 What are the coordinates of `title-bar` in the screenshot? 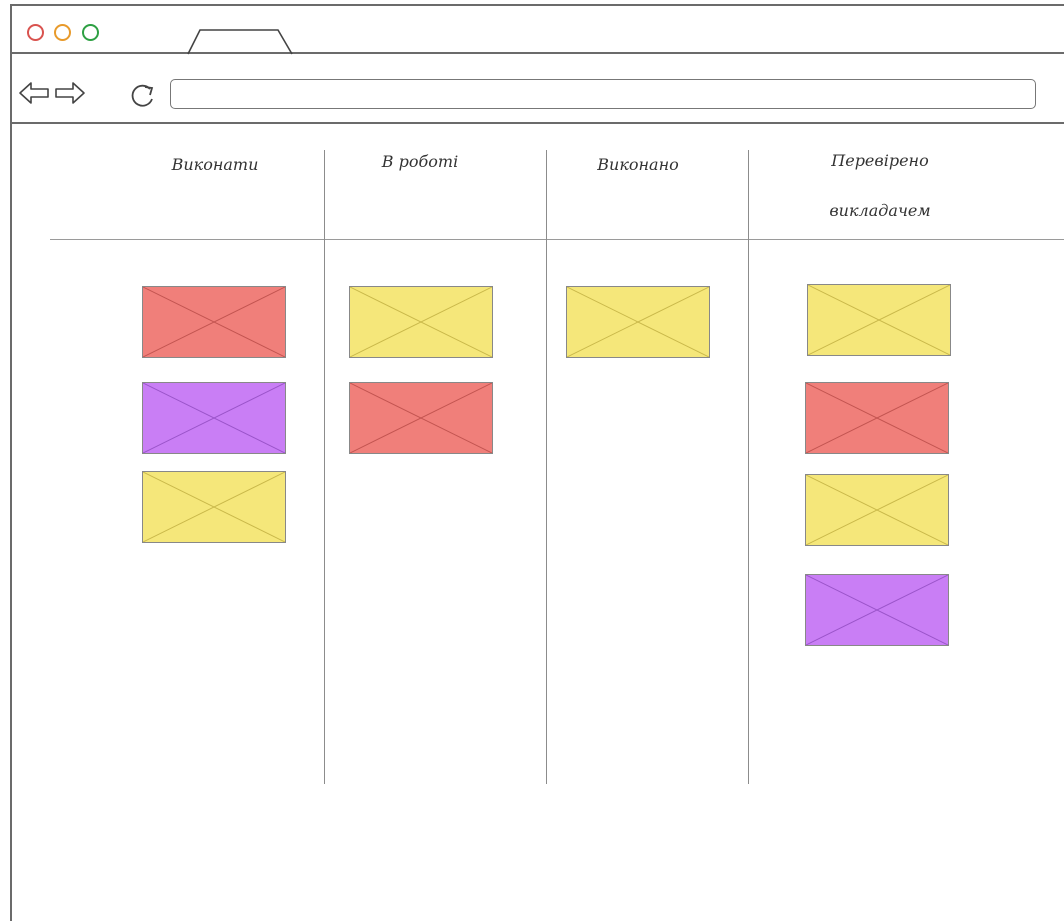 It's located at (537, 30).